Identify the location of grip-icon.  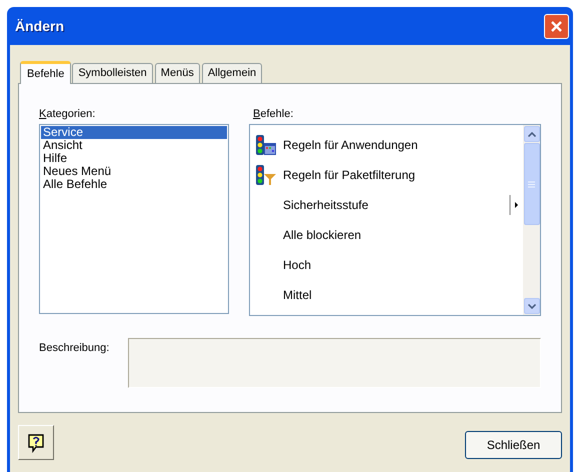
(531, 184).